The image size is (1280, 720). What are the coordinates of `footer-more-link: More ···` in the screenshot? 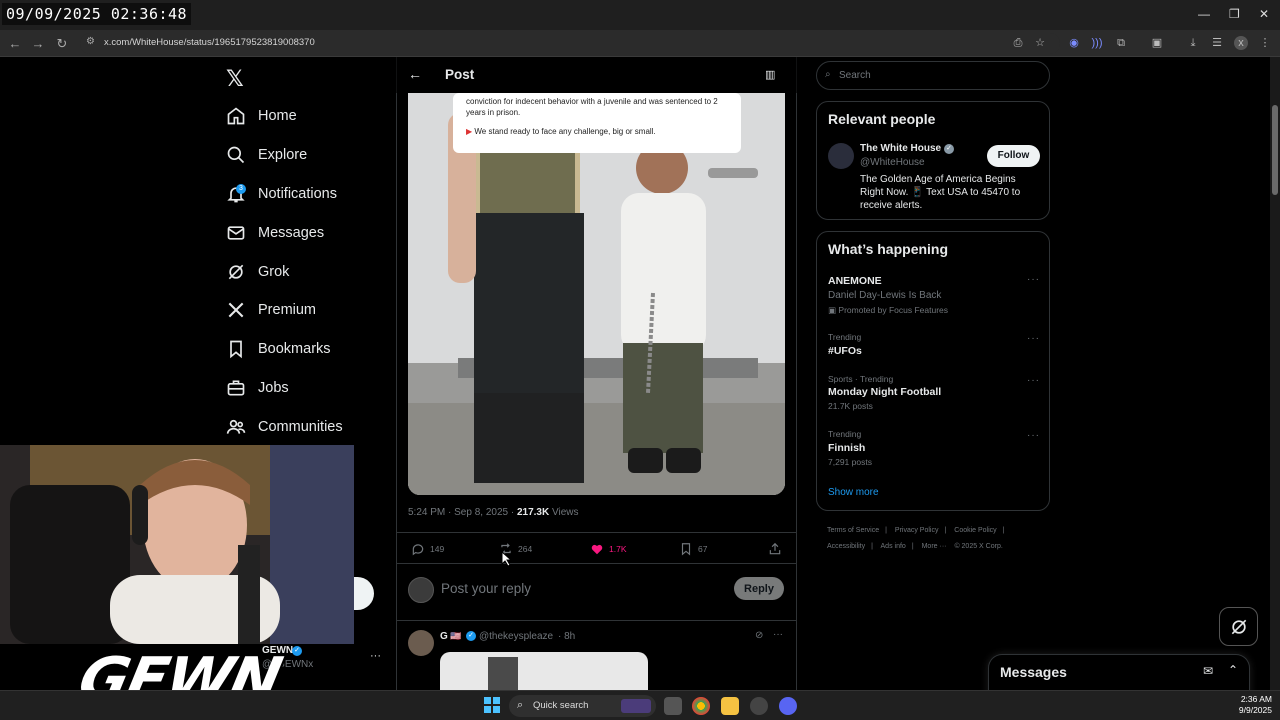 It's located at (934, 546).